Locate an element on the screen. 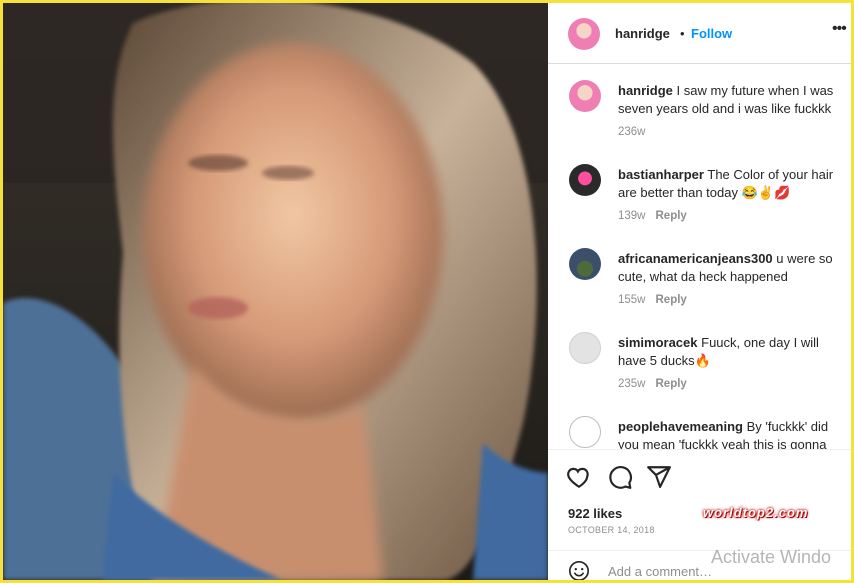 Image resolution: width=854 pixels, height=583 pixels. comment-meta: 155w Reply is located at coordinates (652, 300).